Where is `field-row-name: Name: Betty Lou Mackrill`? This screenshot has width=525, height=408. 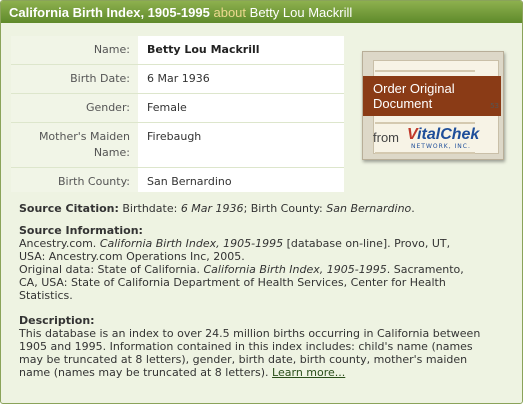
field-row-name: Name: Betty Lou Mackrill is located at coordinates (177, 50).